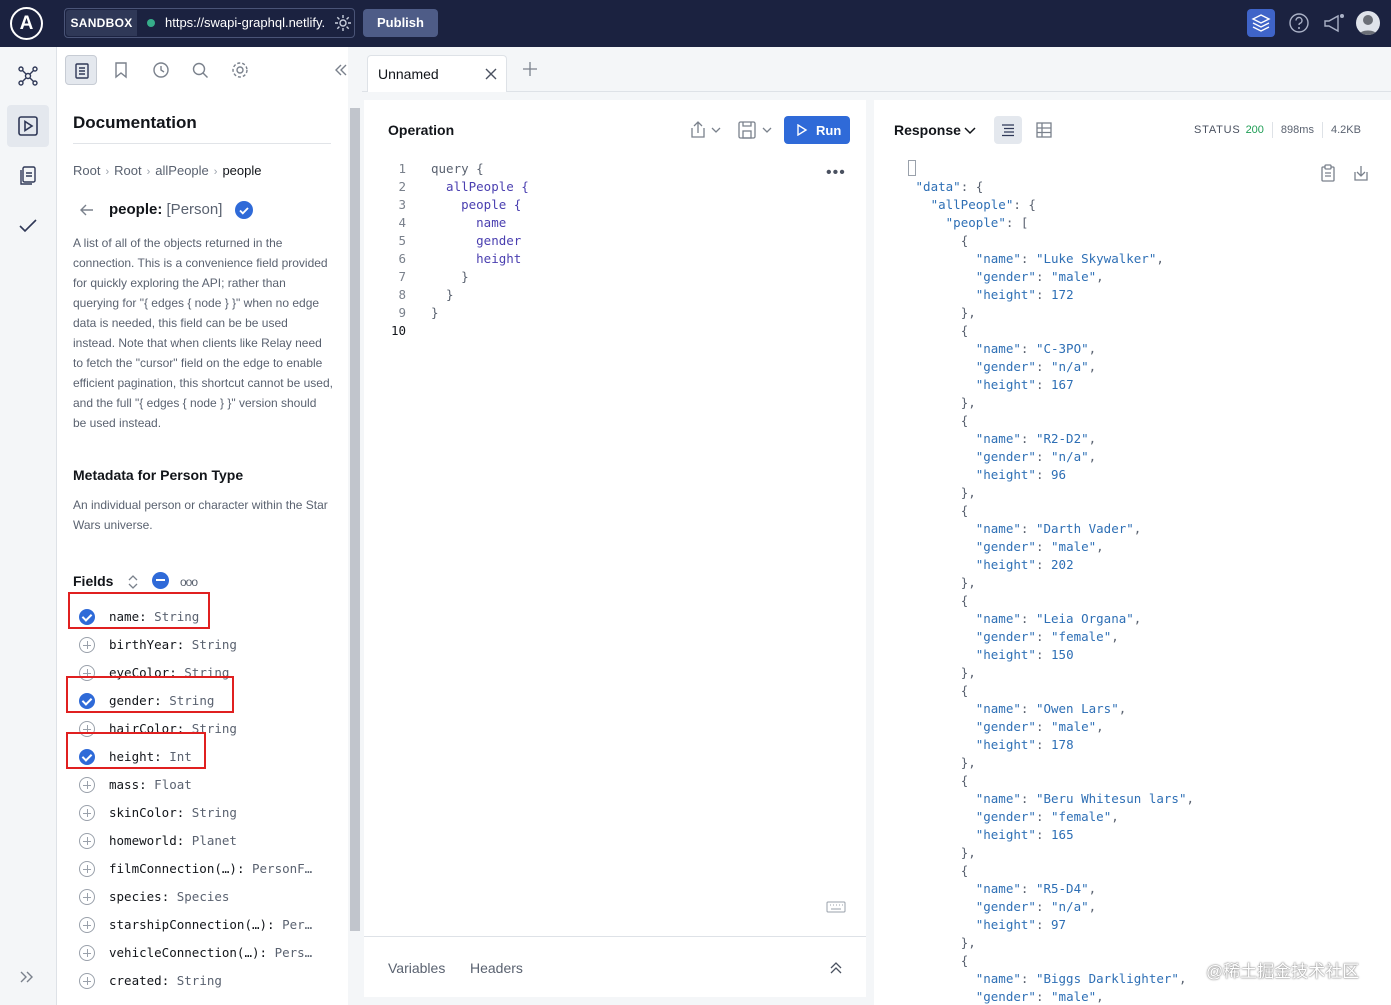  What do you see at coordinates (182, 170) in the screenshot?
I see `breadcrumb-item: allPeople` at bounding box center [182, 170].